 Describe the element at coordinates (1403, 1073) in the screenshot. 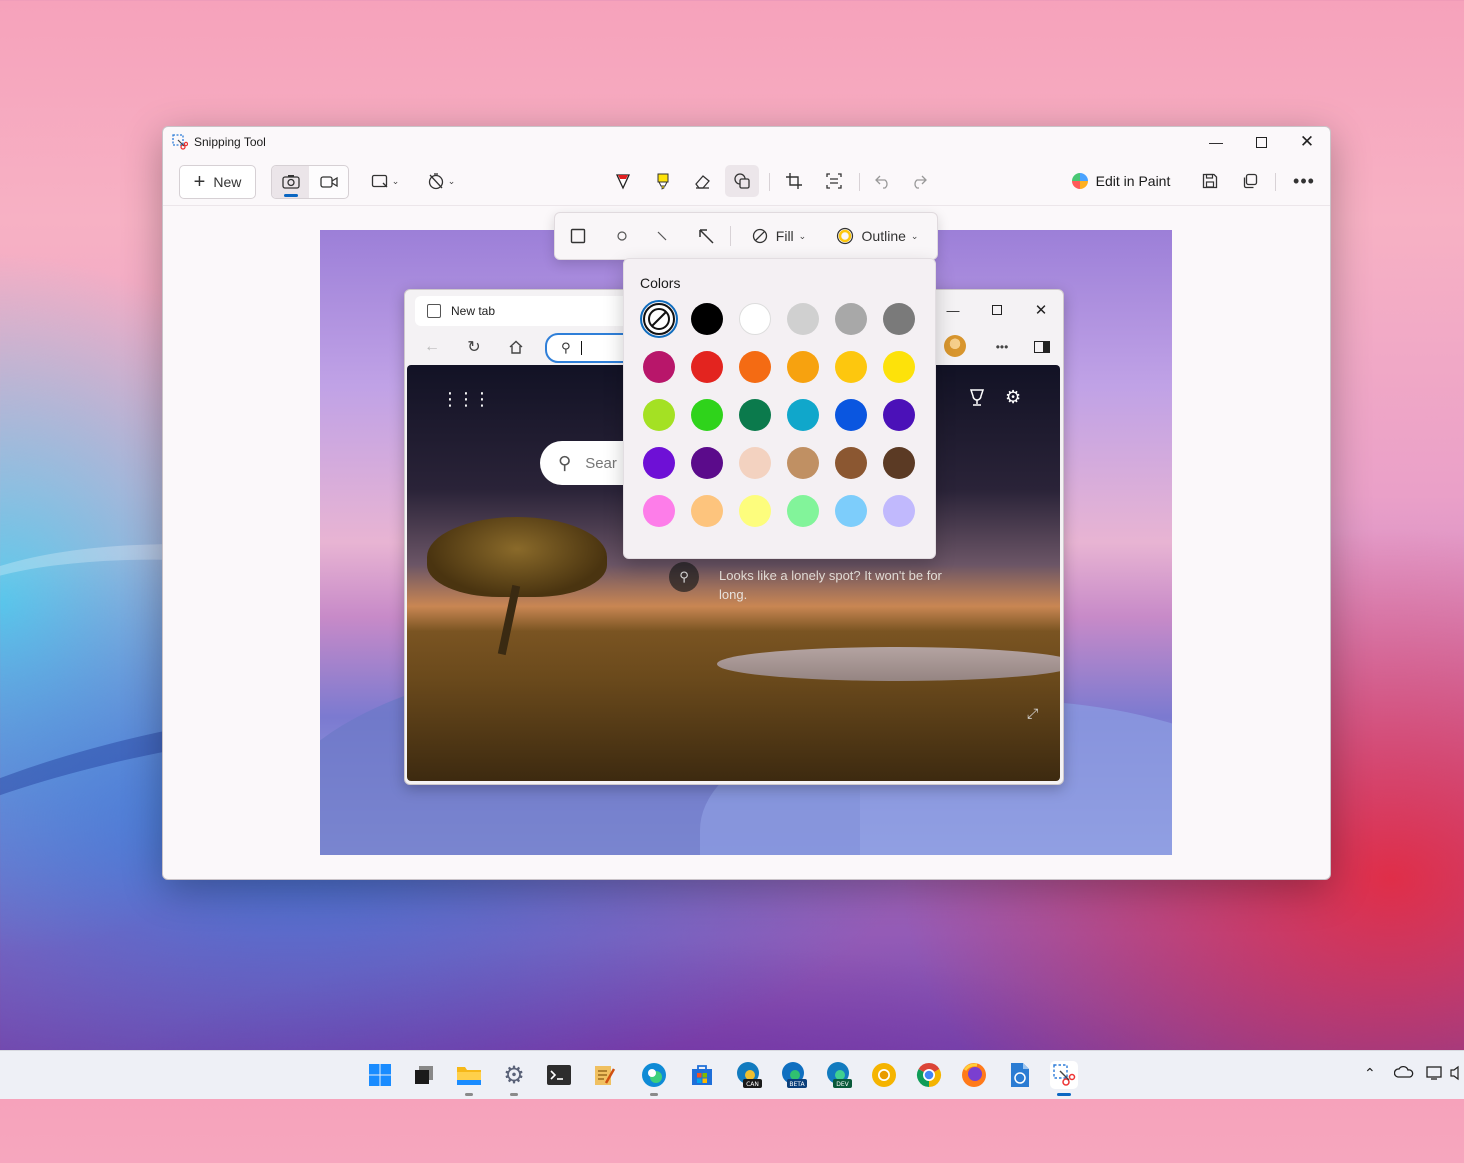

I see `onedrive-icon` at that location.